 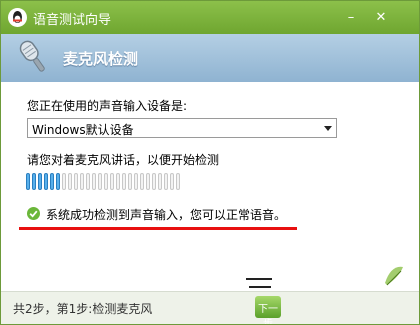 What do you see at coordinates (107, 106) in the screenshot?
I see `device-label: 您正在使用的声音输入设备是:` at bounding box center [107, 106].